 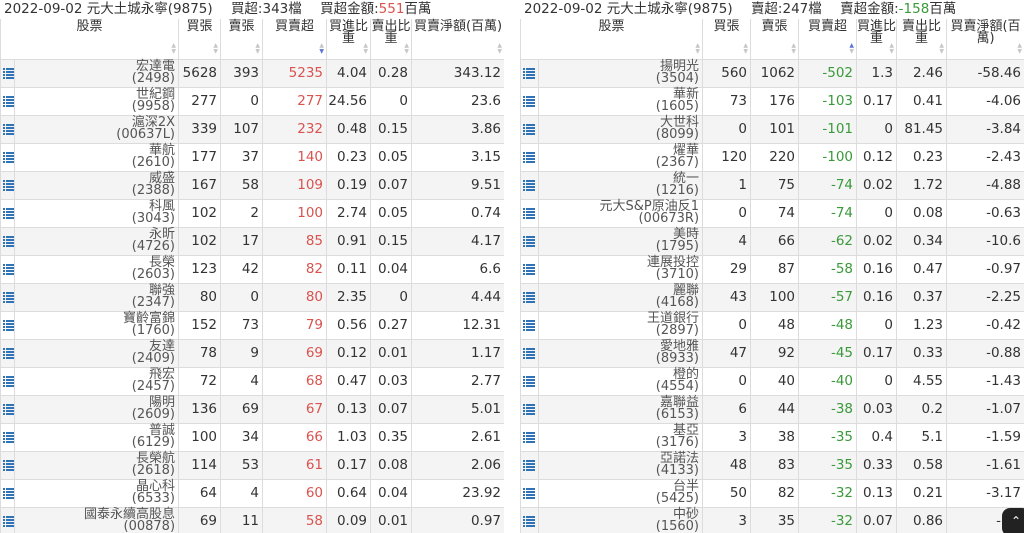 What do you see at coordinates (96, 353) in the screenshot?
I see `stock-cell: 友達 (2409)` at bounding box center [96, 353].